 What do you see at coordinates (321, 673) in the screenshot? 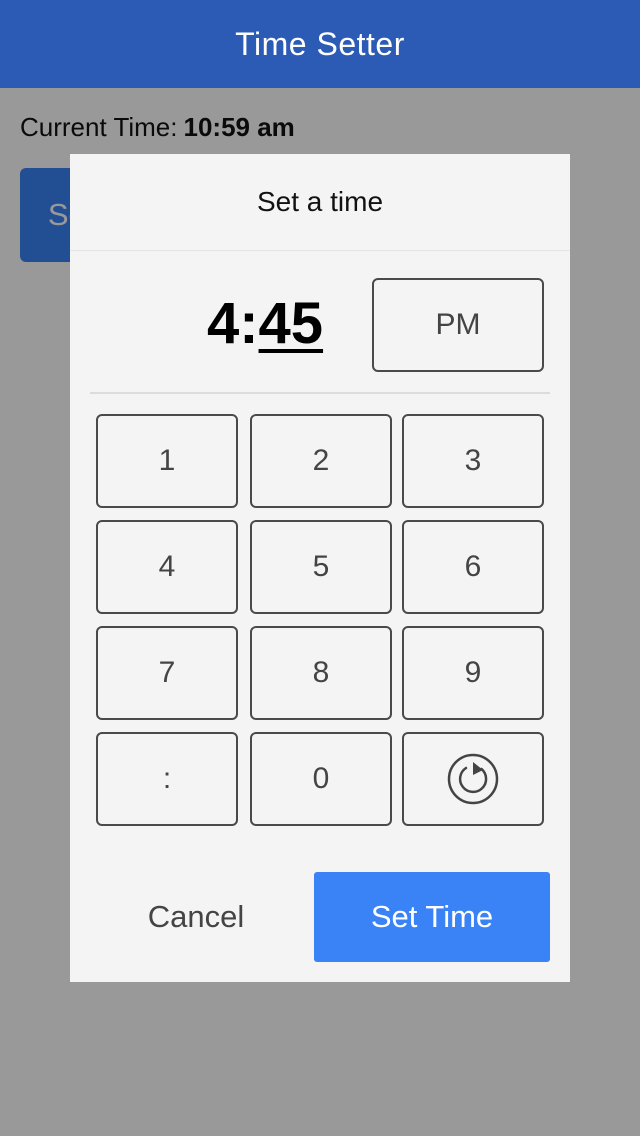
I see `key-8: 8` at bounding box center [321, 673].